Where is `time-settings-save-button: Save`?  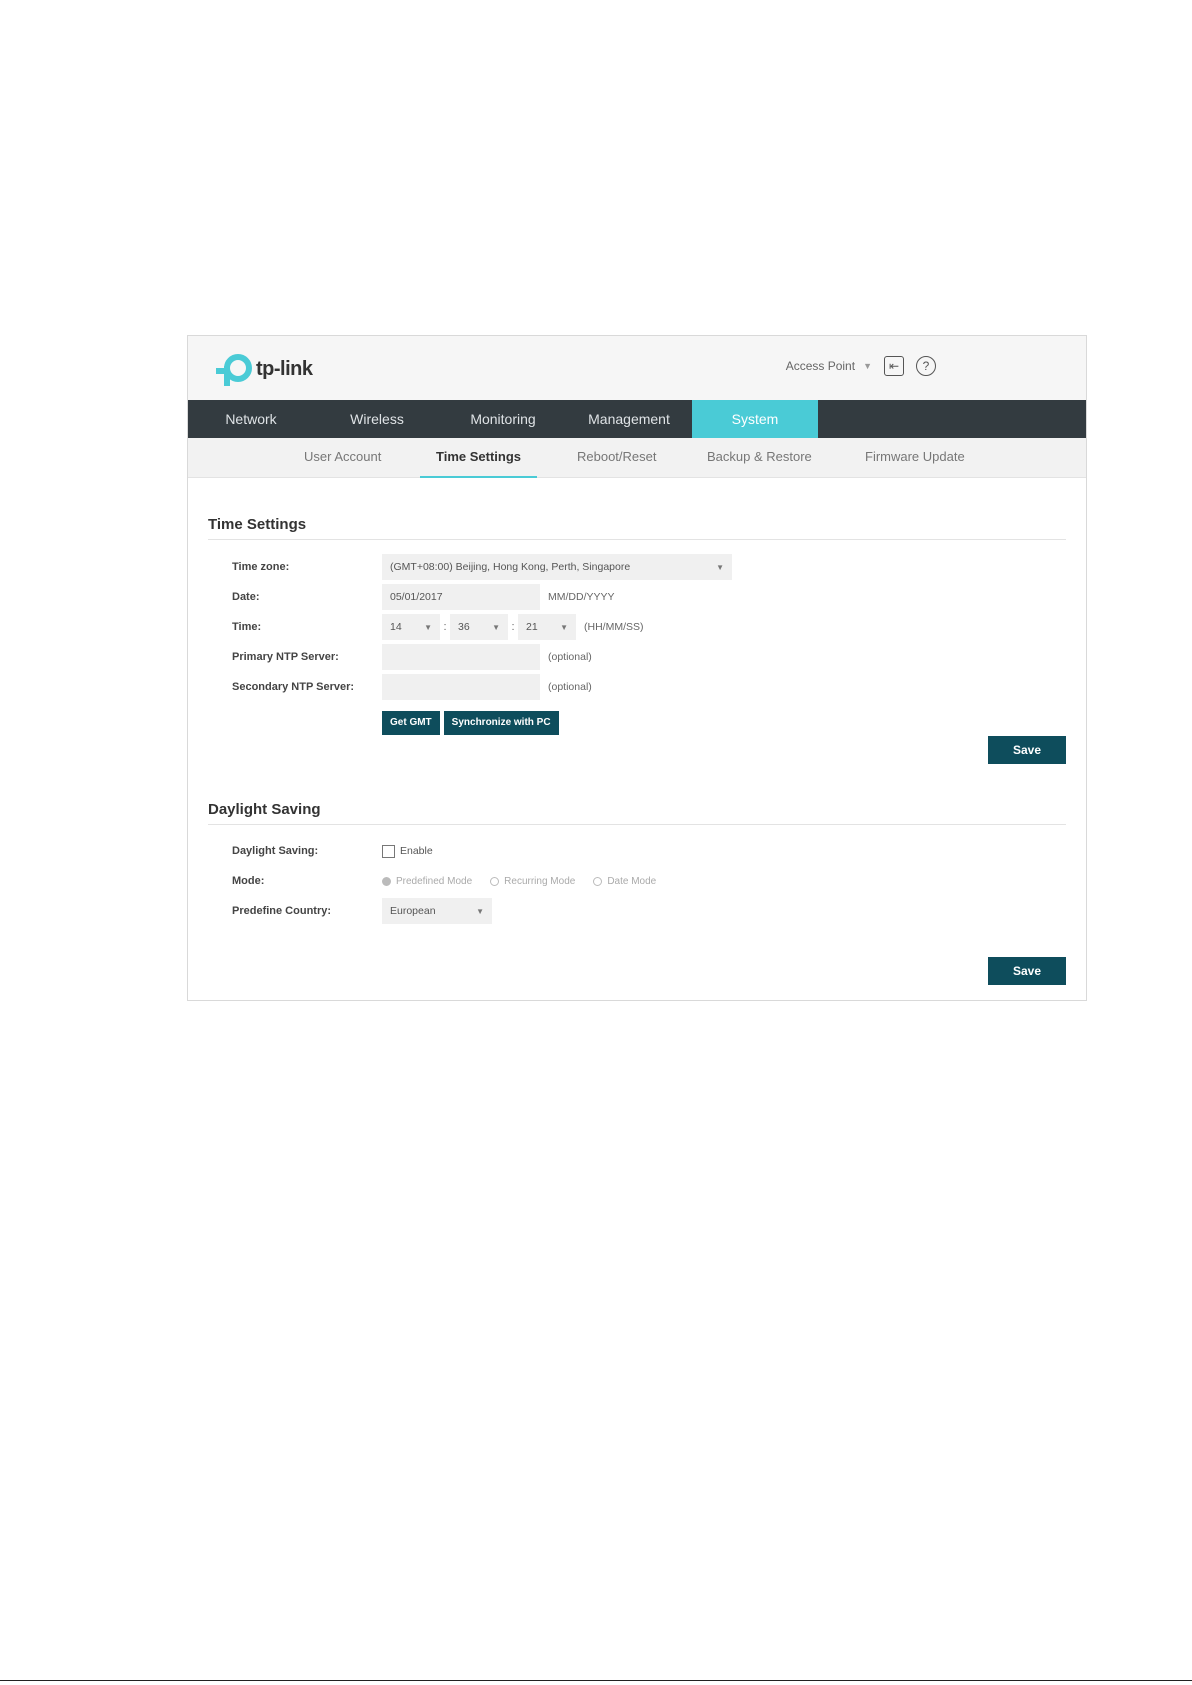
time-settings-save-button: Save is located at coordinates (1027, 750).